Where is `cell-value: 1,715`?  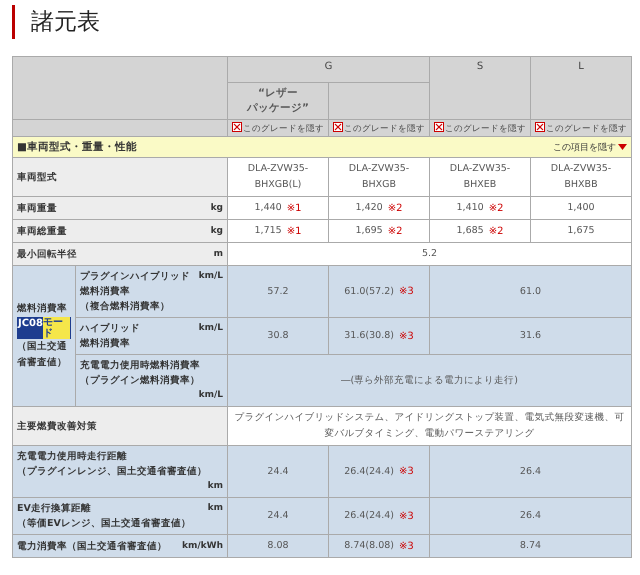
cell-value: 1,715 is located at coordinates (268, 231).